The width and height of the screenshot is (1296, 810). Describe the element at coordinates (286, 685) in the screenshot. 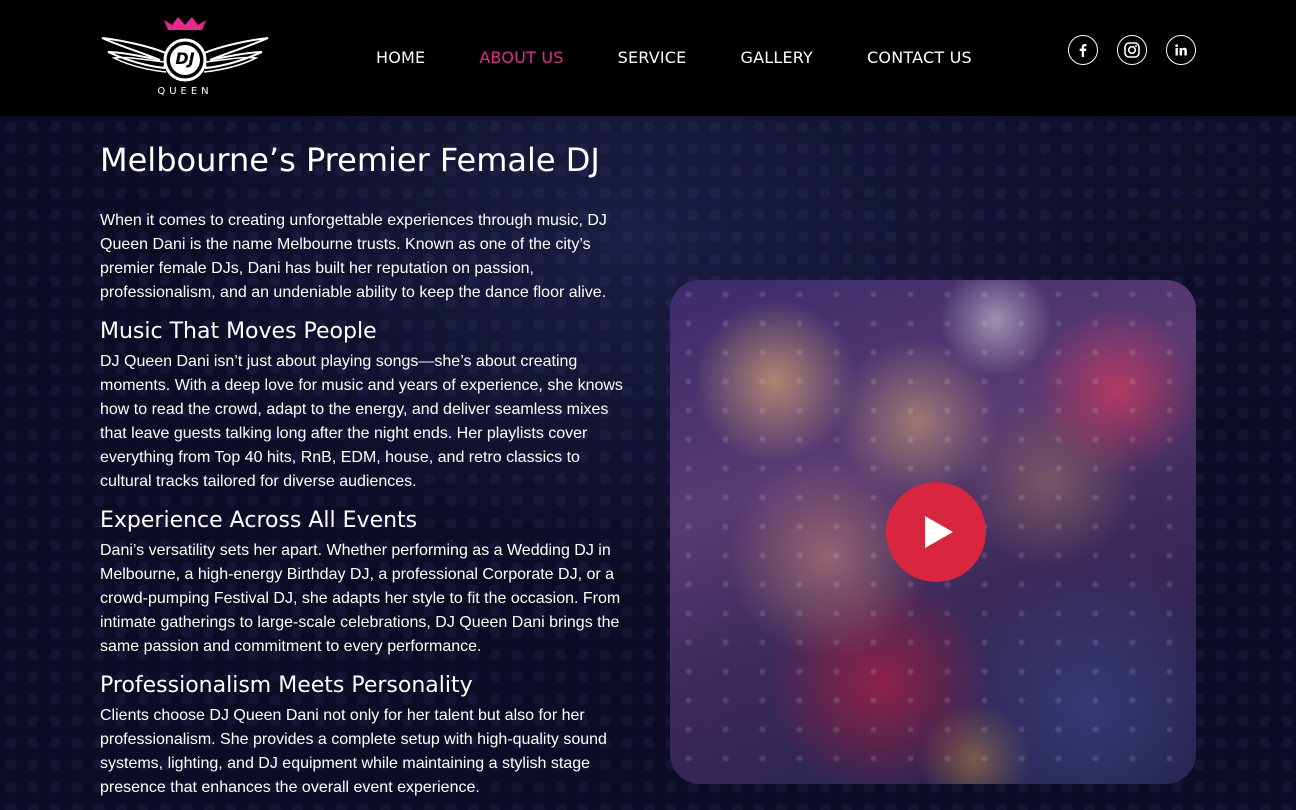

I see `section-heading-professionalism: Professionalism Meets Personality` at that location.